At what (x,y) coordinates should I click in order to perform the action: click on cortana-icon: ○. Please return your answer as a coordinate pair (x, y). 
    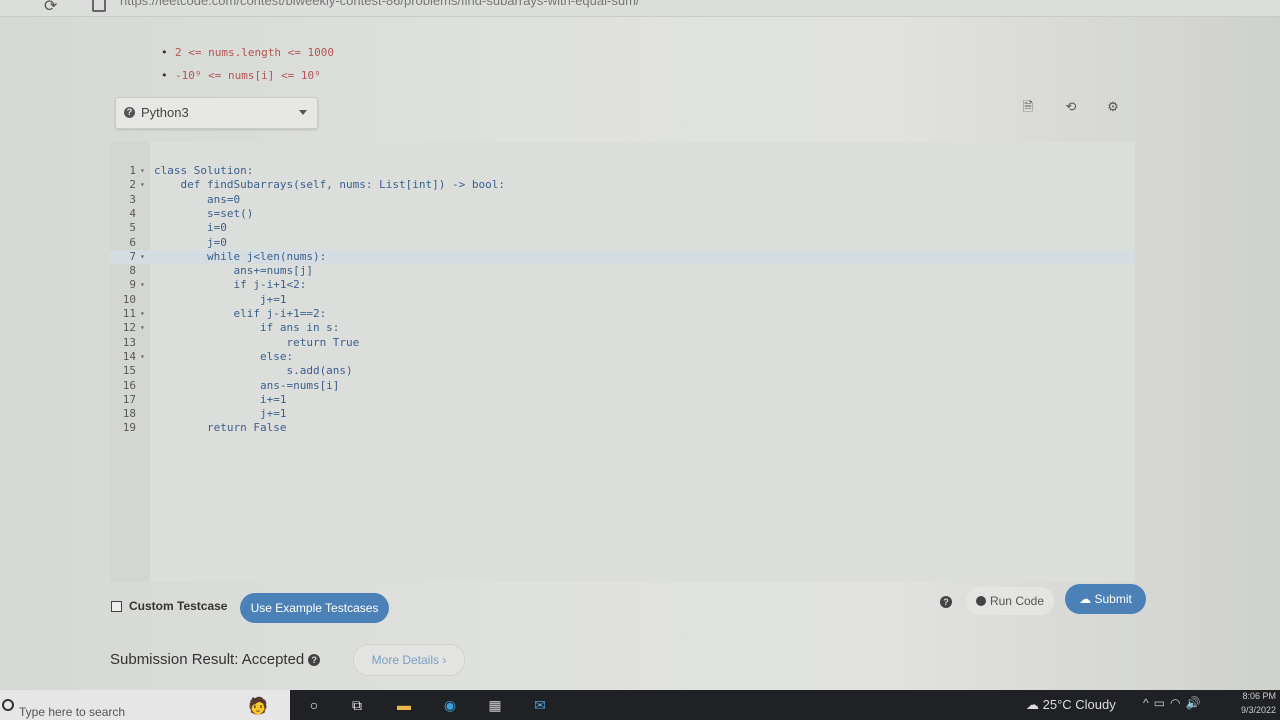
    Looking at the image, I should click on (314, 705).